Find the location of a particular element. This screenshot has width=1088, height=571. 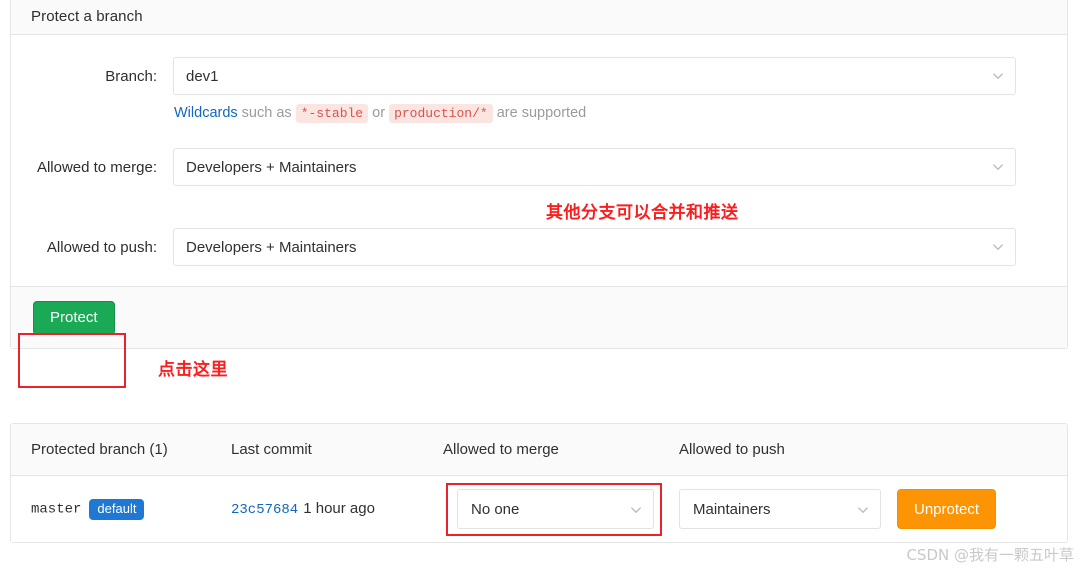

cell-allowed-to-merge: No one is located at coordinates (561, 509).